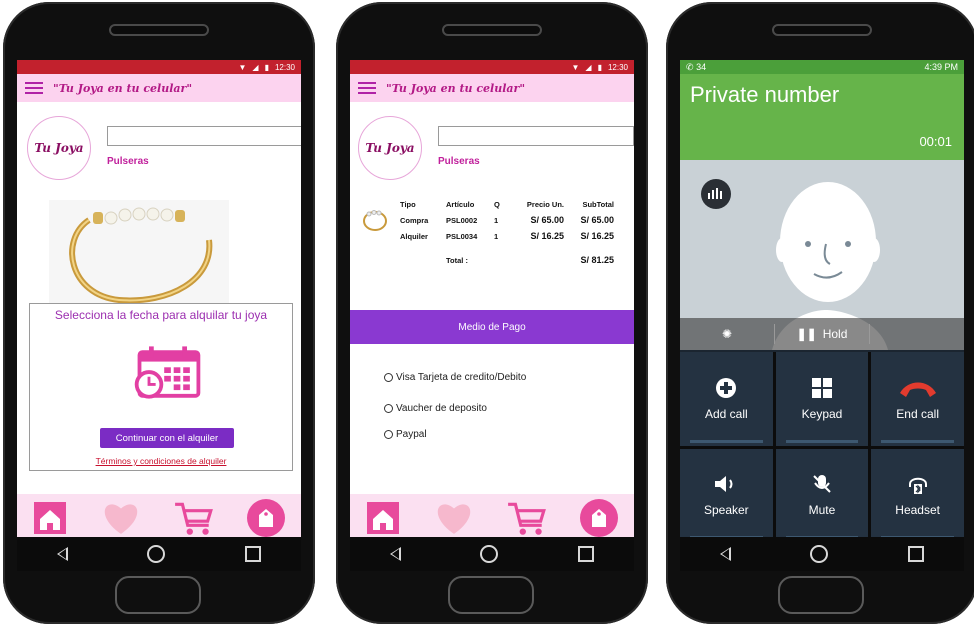  Describe the element at coordinates (726, 387) in the screenshot. I see `add-call-icon` at that location.